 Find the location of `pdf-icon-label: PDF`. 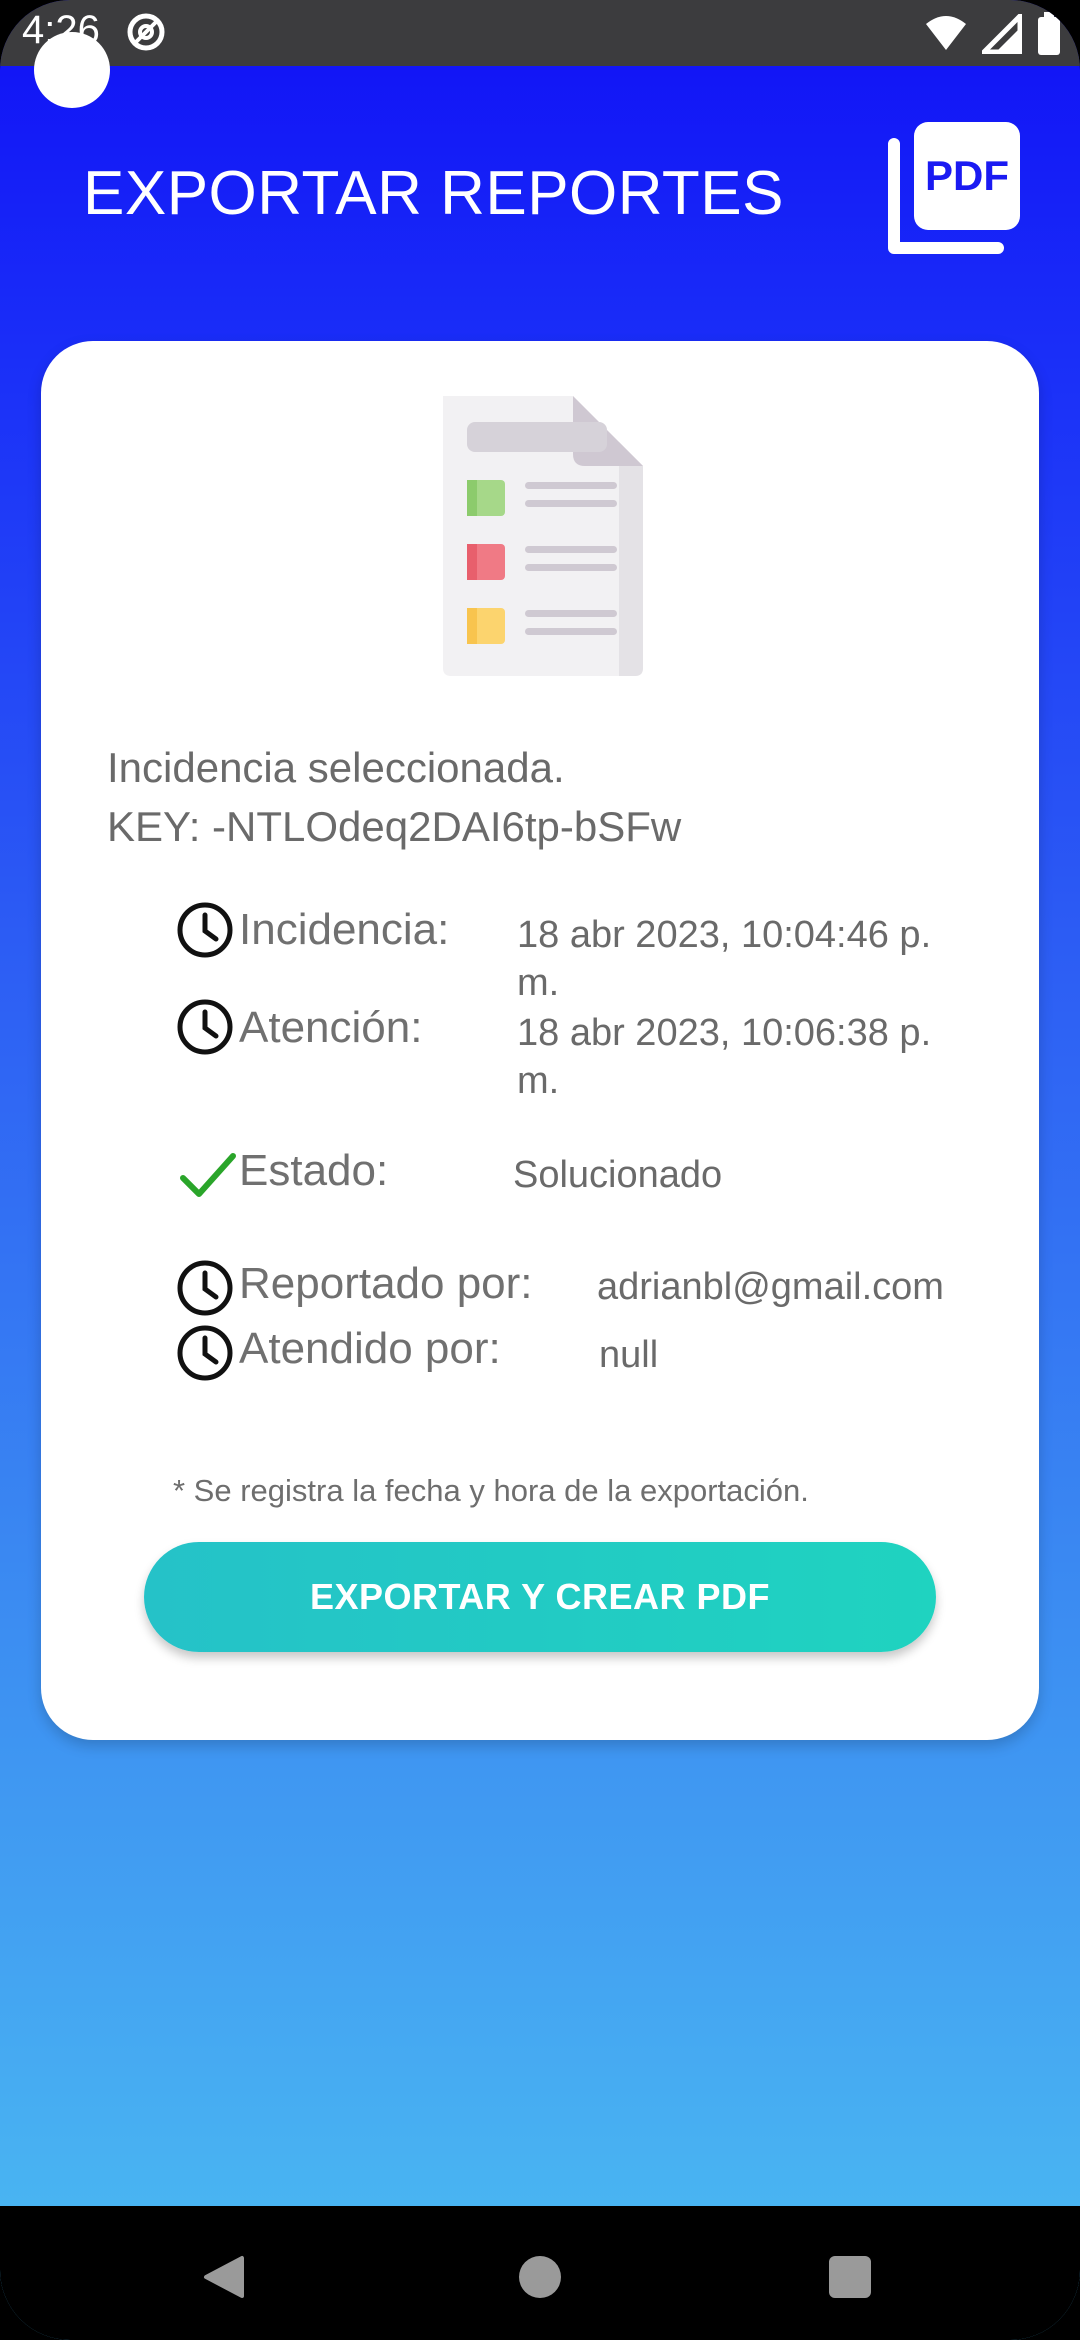

pdf-icon-label: PDF is located at coordinates (967, 175).